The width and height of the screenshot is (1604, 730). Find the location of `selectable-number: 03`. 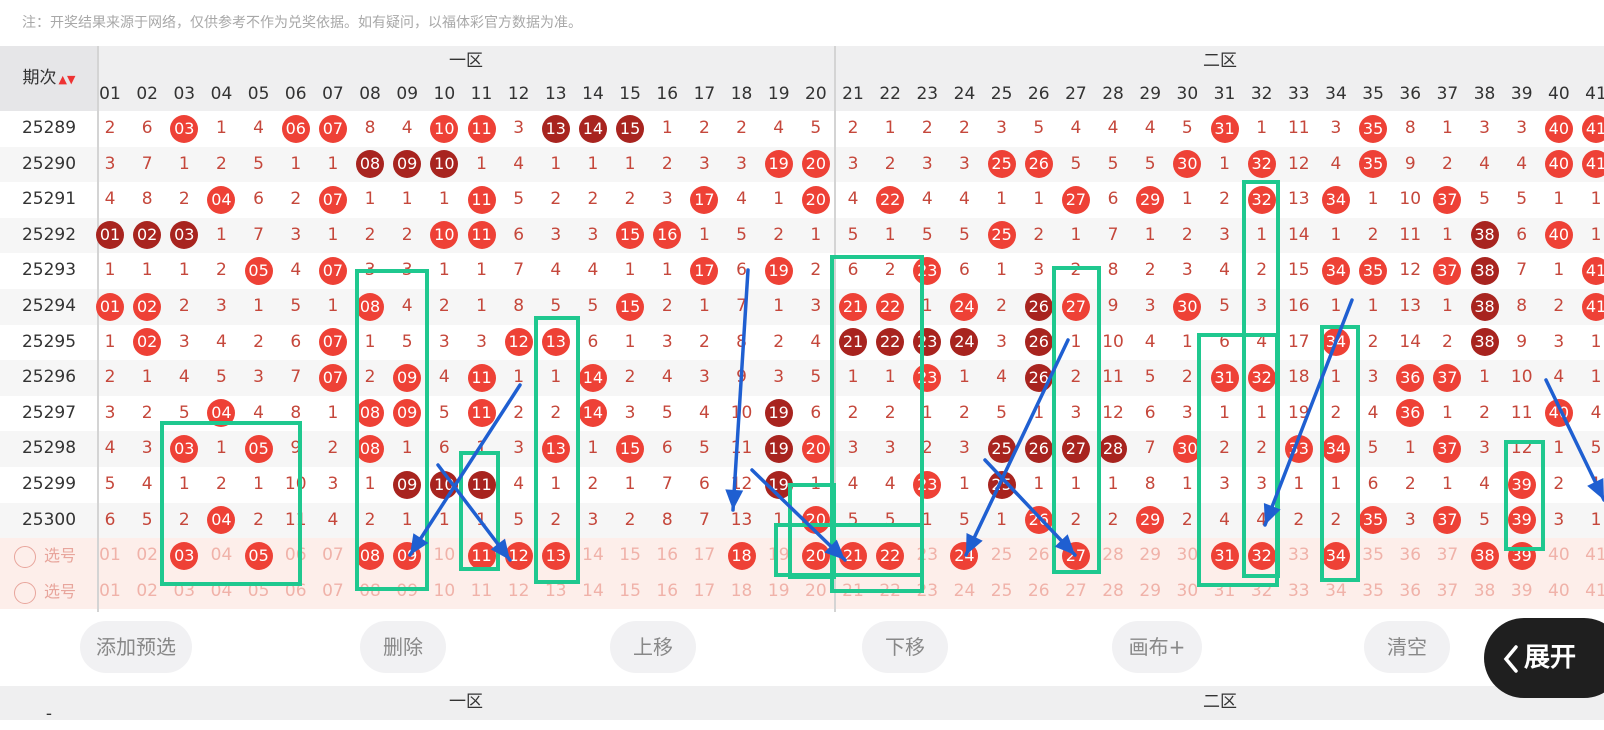

selectable-number: 03 is located at coordinates (184, 591).